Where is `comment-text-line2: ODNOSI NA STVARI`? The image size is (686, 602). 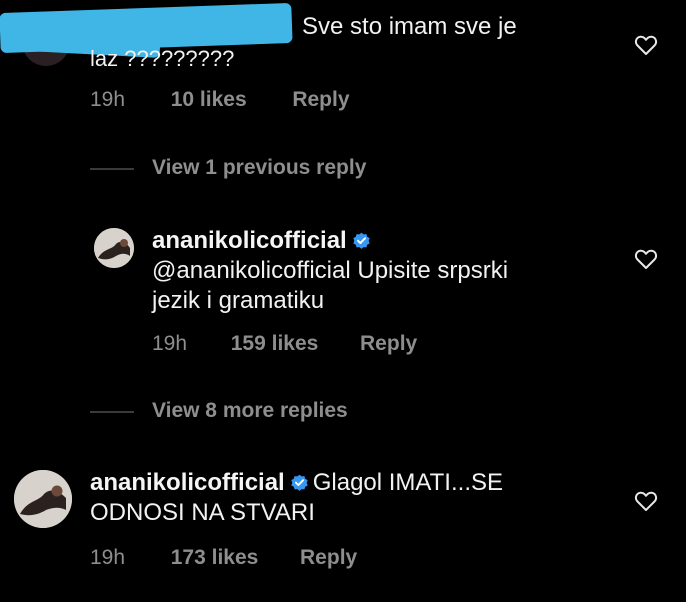 comment-text-line2: ODNOSI NA STVARI is located at coordinates (202, 512).